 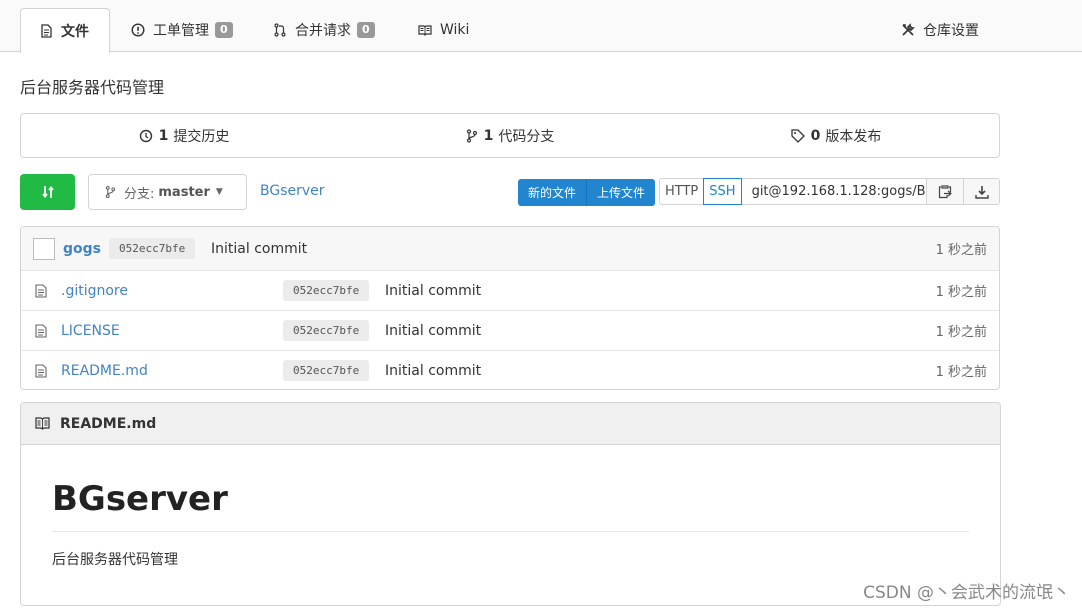 I want to click on copy-url-button, so click(x=945, y=191).